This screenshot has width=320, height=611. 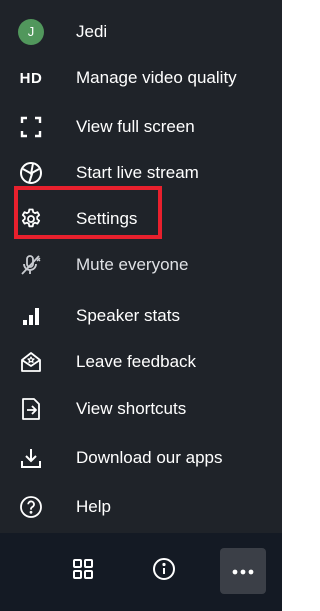 I want to click on help-icon, so click(x=31, y=507).